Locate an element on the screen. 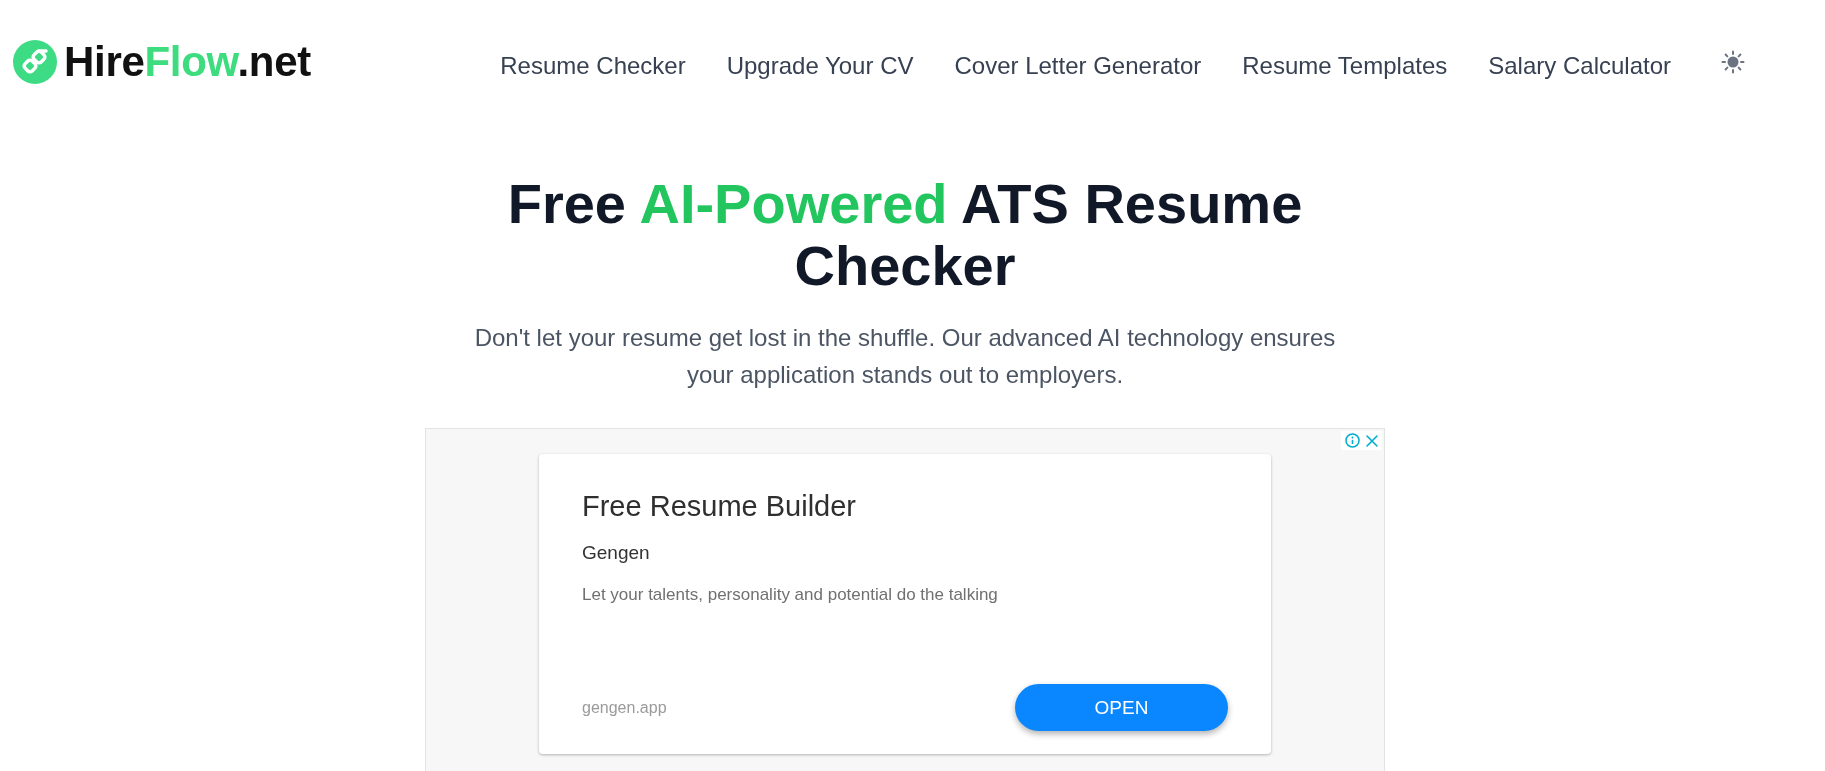  sun-icon is located at coordinates (1733, 62).